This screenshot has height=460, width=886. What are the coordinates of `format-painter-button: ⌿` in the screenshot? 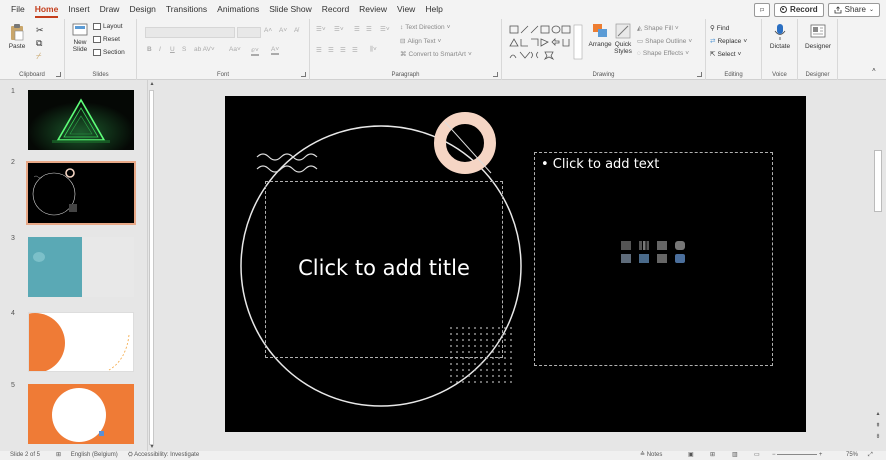 It's located at (38, 56).